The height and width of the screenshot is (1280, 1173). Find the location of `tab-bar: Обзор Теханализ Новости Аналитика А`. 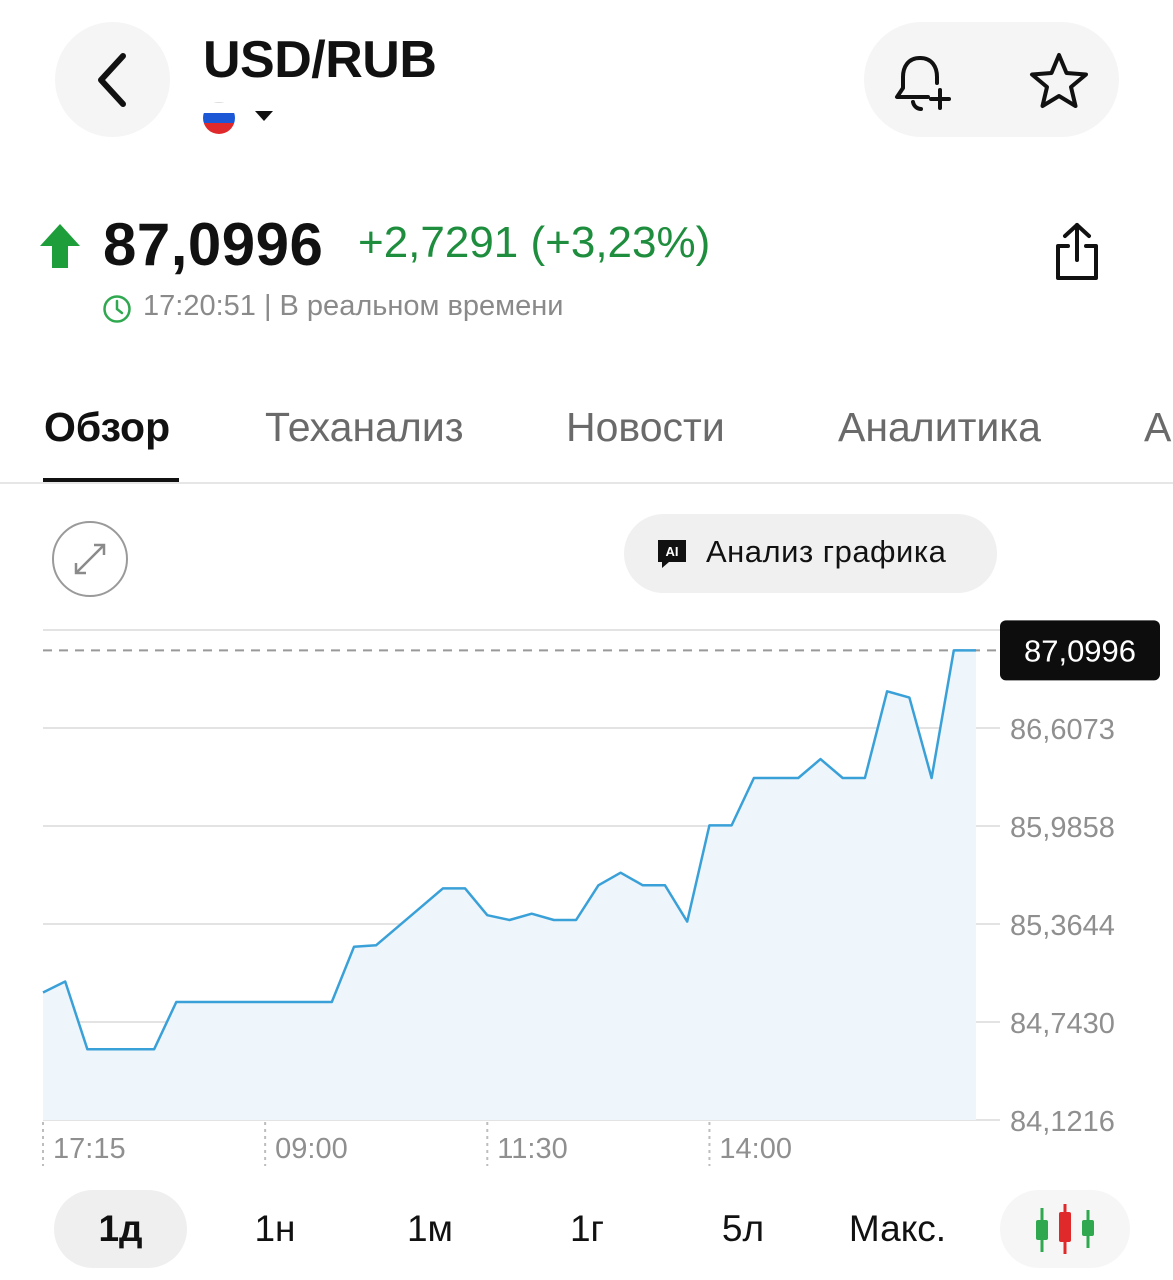

tab-bar: Обзор Теханализ Новости Аналитика А is located at coordinates (586, 441).